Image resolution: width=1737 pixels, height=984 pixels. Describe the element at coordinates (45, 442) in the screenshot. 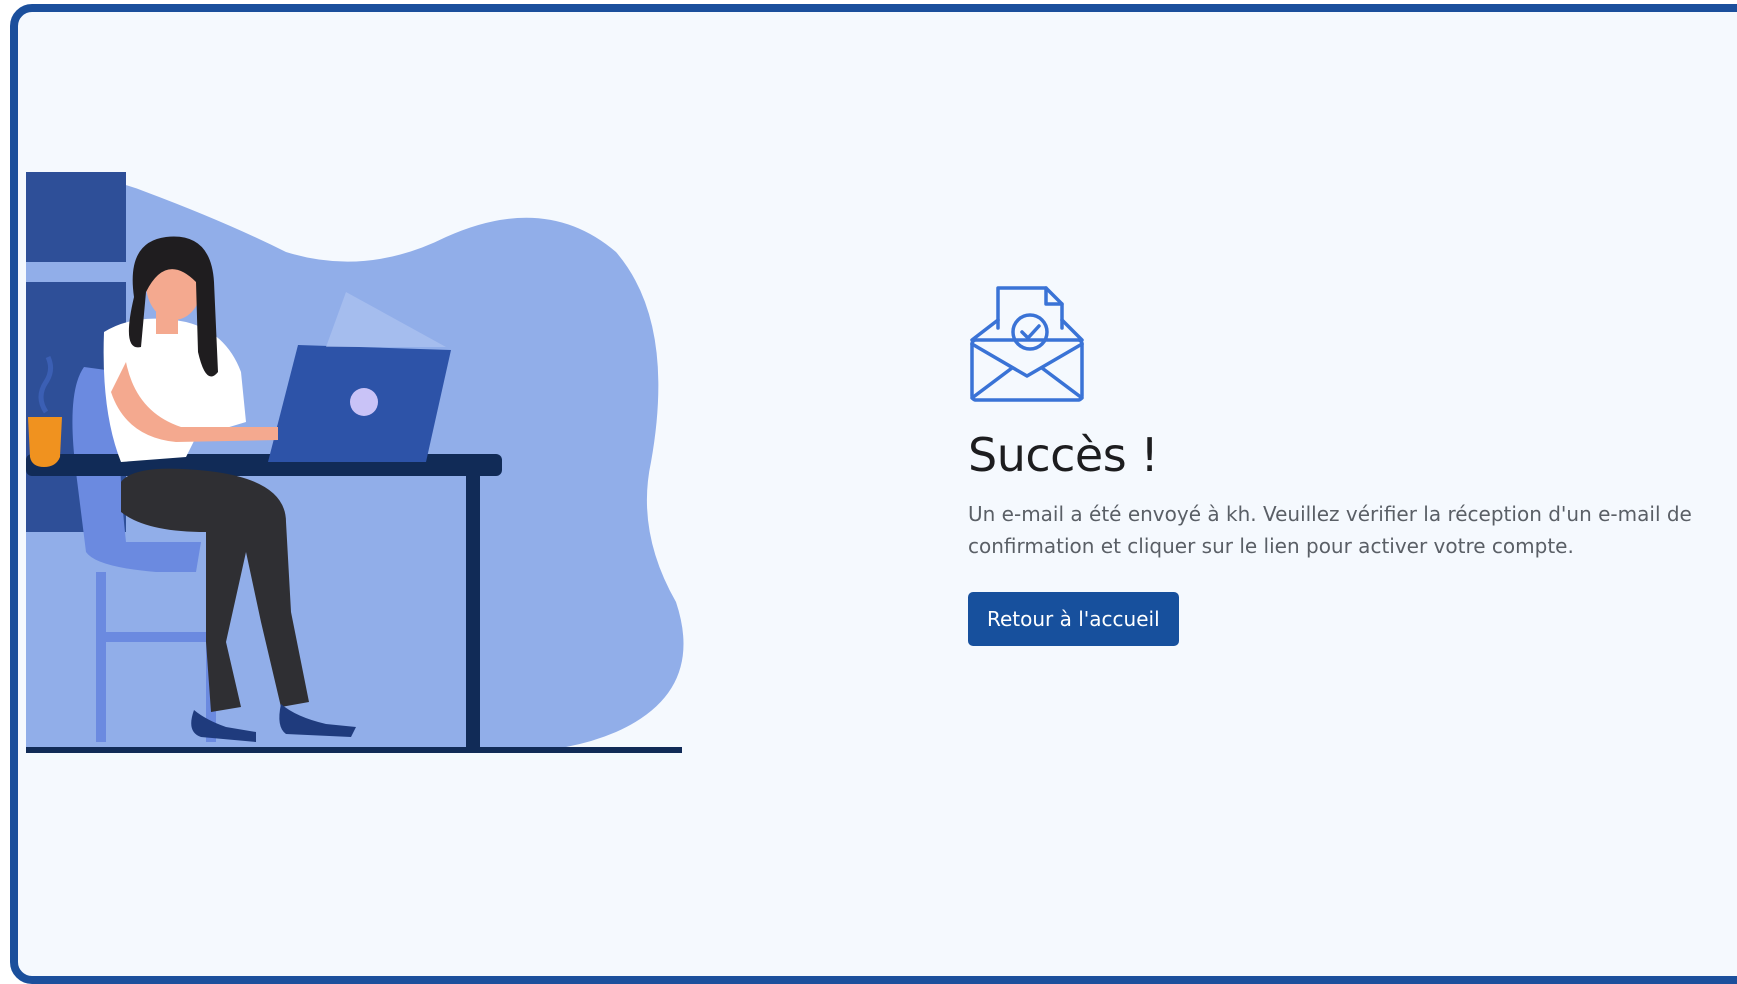

I see `mug` at that location.